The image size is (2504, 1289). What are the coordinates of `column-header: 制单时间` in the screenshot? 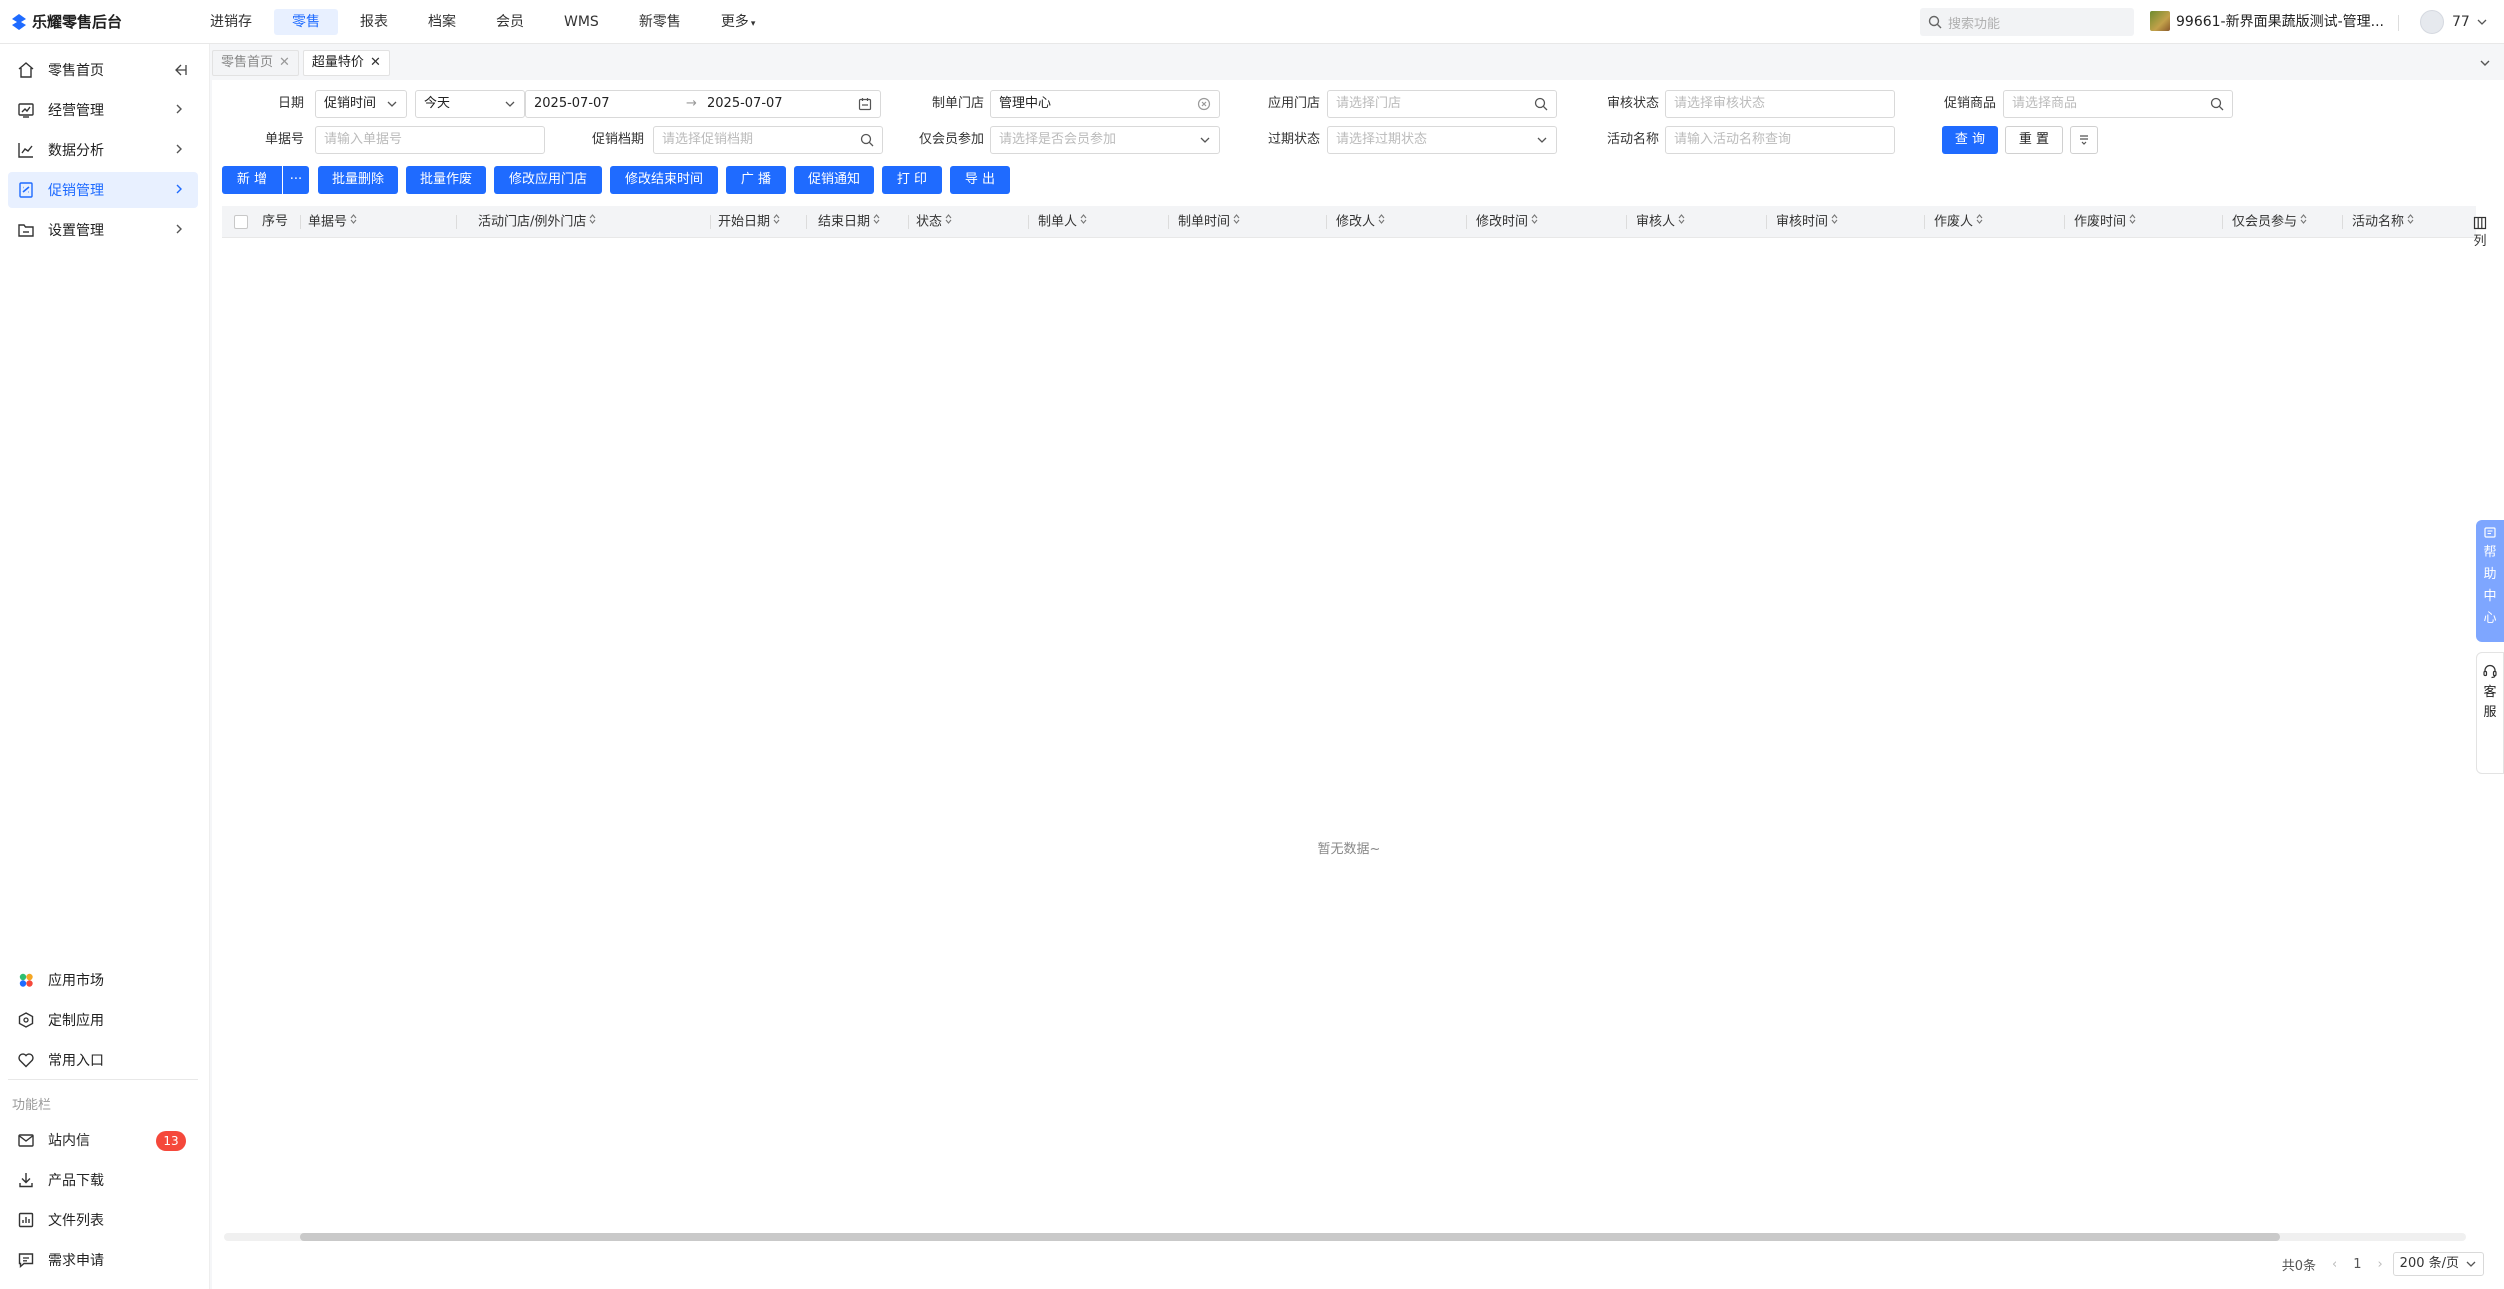 It's located at (1209, 222).